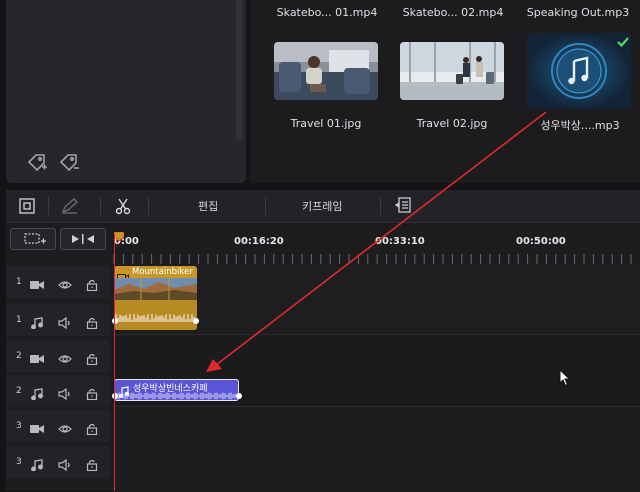 Image resolution: width=640 pixels, height=492 pixels. What do you see at coordinates (565, 377) in the screenshot?
I see `mouse-cursor-icon` at bounding box center [565, 377].